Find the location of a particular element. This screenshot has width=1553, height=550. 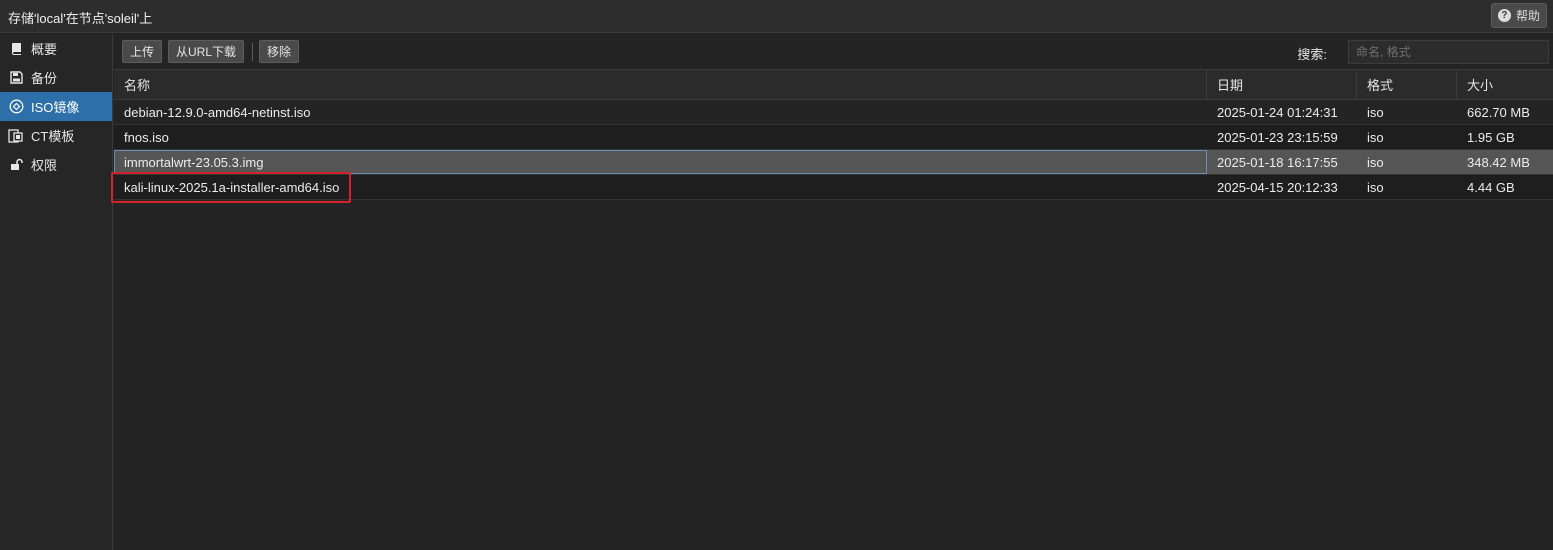

toolbar: 上传 从URL下载 移除 搜索: is located at coordinates (833, 52).